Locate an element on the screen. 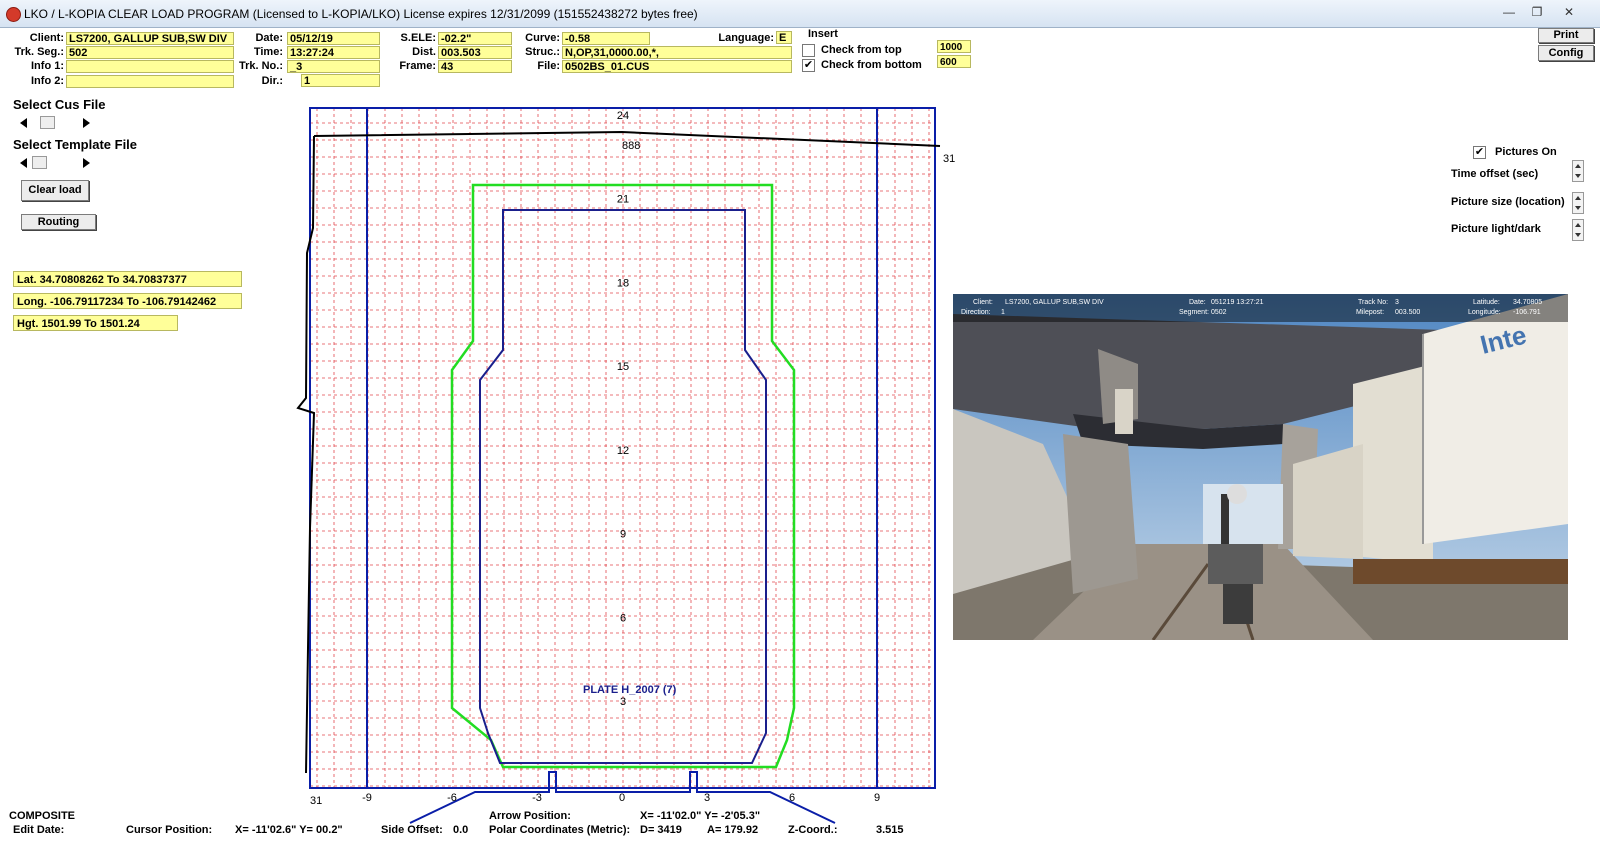 This screenshot has width=1600, height=868. y-axis-label: 6 is located at coordinates (623, 618).